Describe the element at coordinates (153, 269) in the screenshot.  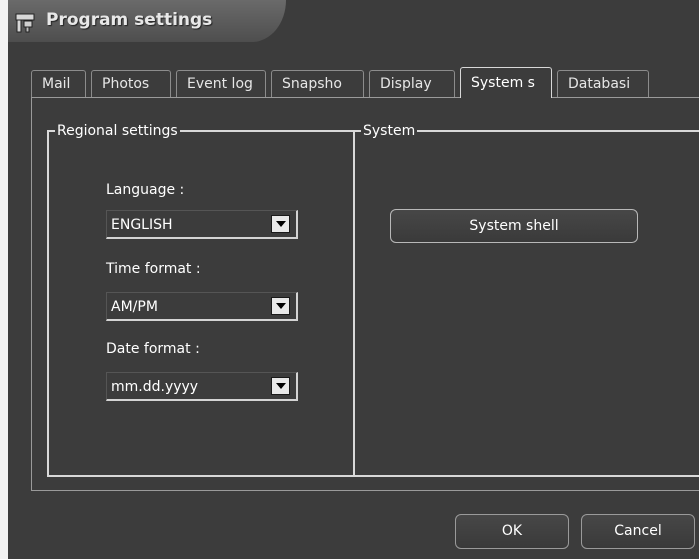
I see `time-format-label: Time format :` at that location.